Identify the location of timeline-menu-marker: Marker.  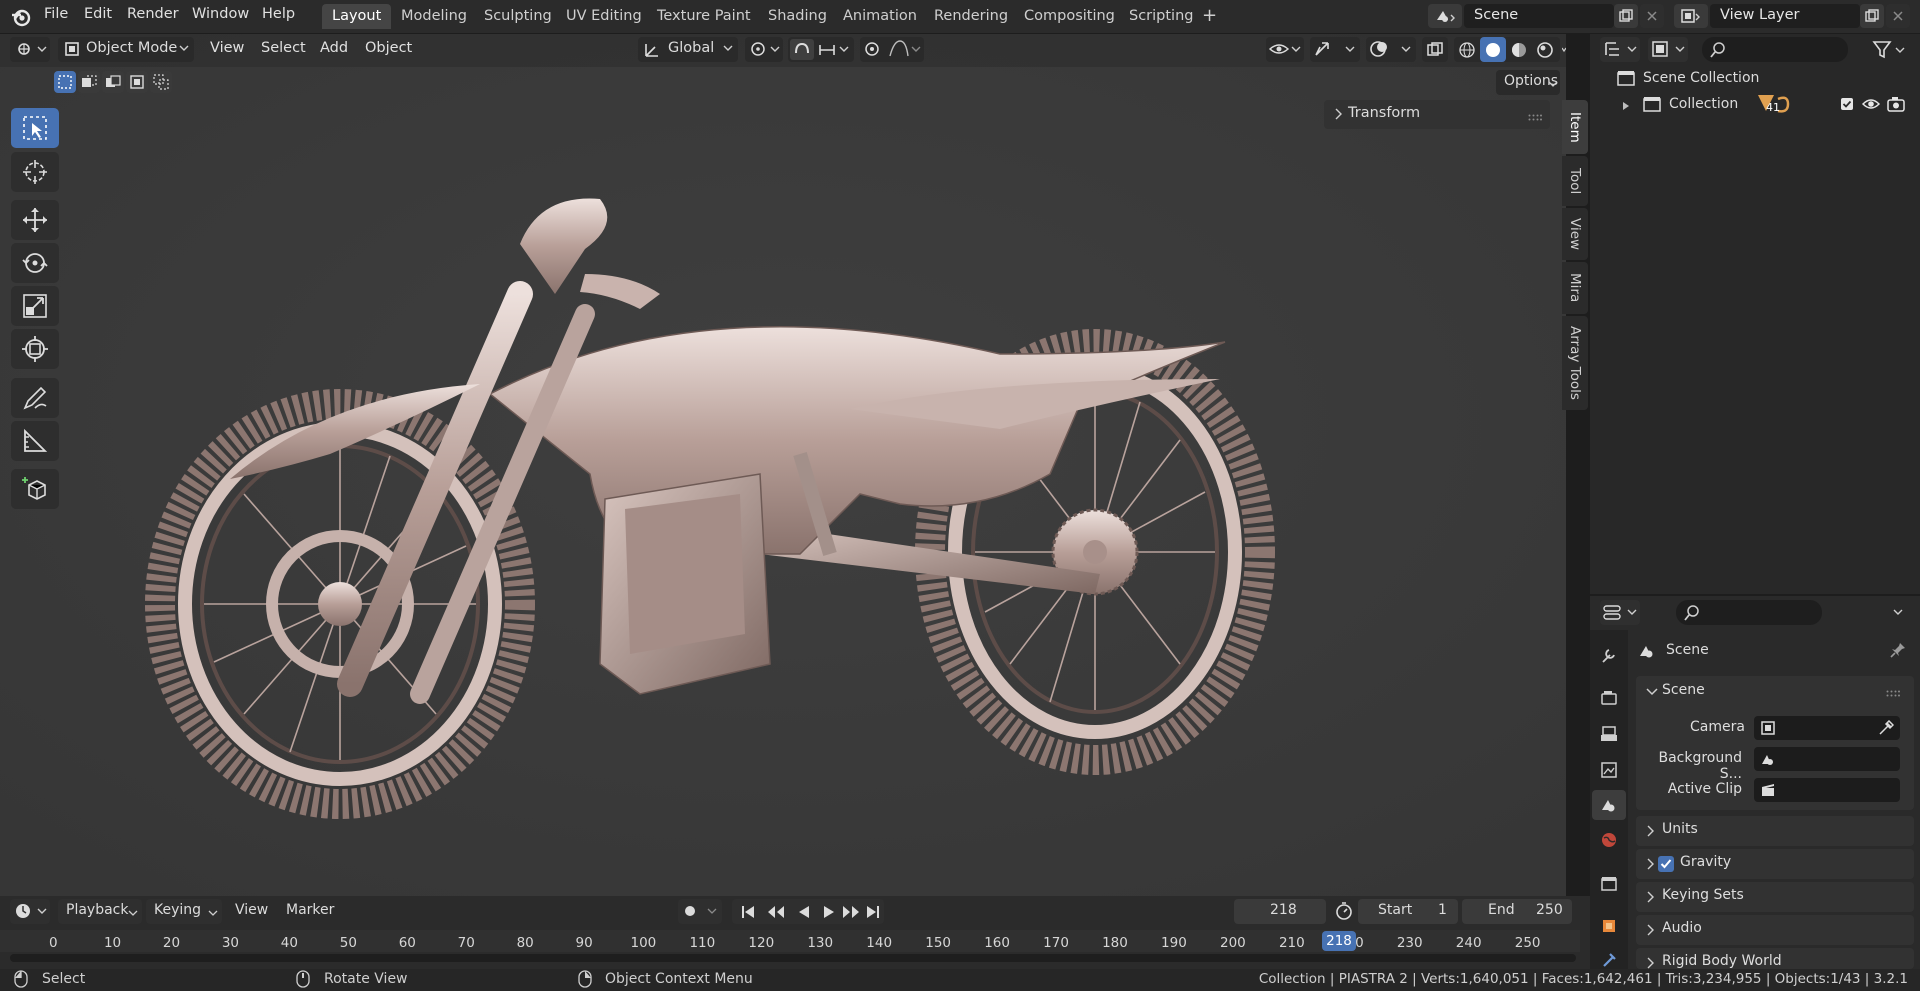
(310, 910).